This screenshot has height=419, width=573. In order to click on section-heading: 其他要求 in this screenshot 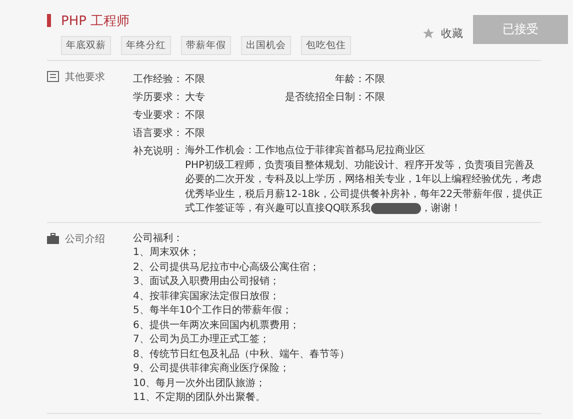, I will do `click(85, 77)`.